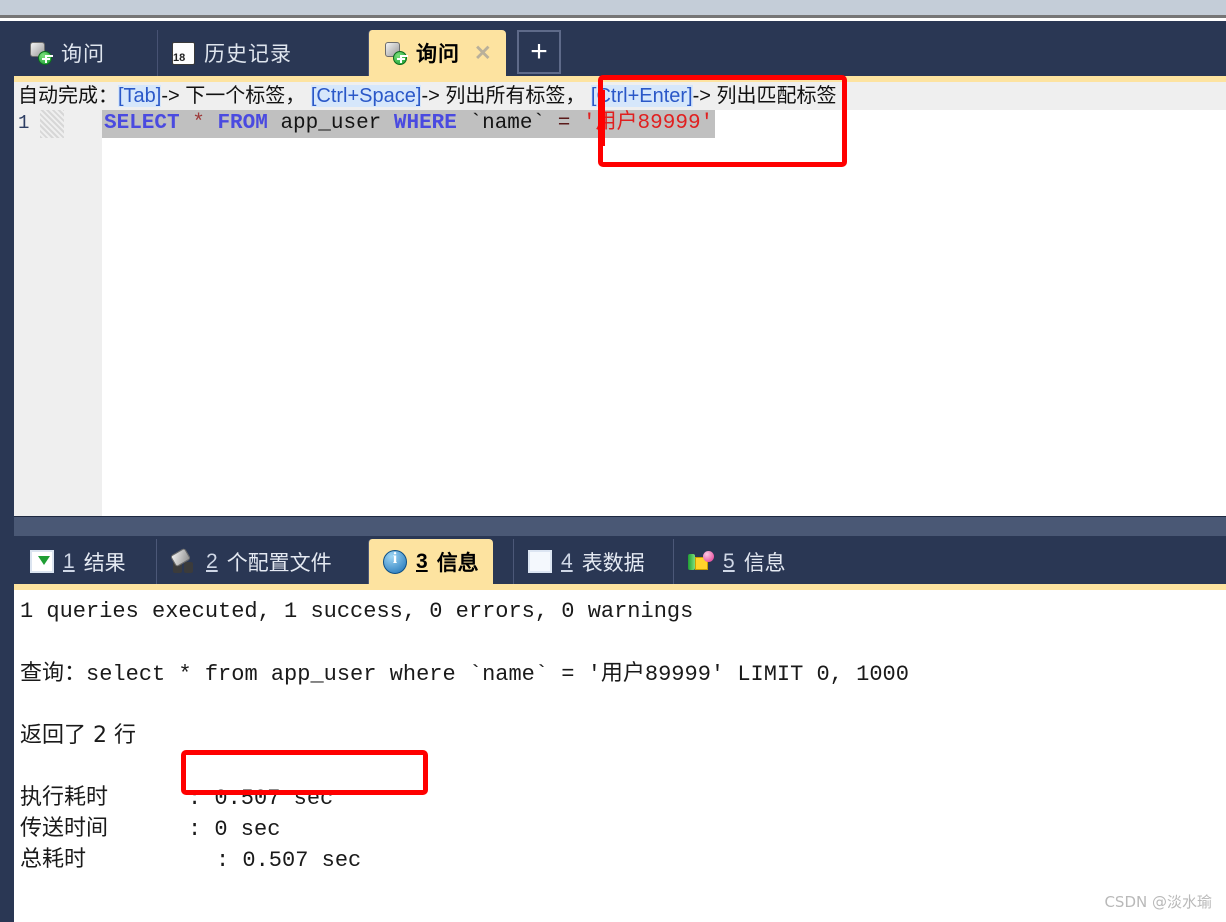  What do you see at coordinates (776, 96) in the screenshot?
I see `hint-text-3: 列出匹配标签` at bounding box center [776, 96].